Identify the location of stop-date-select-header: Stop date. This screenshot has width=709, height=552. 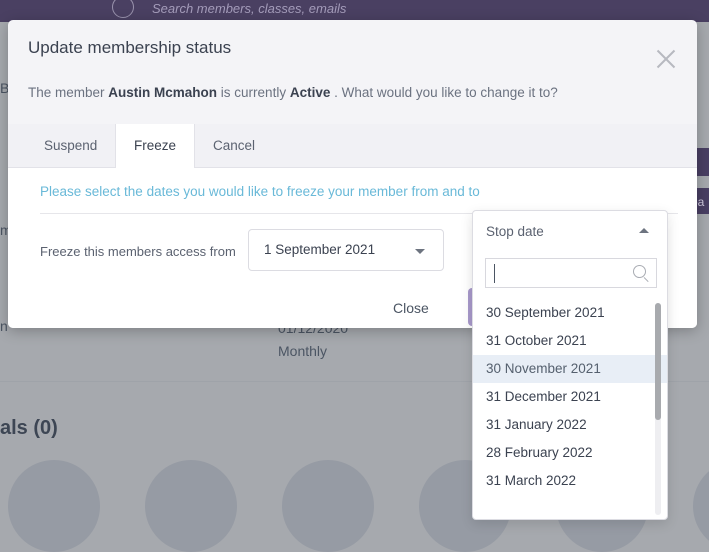
(570, 232).